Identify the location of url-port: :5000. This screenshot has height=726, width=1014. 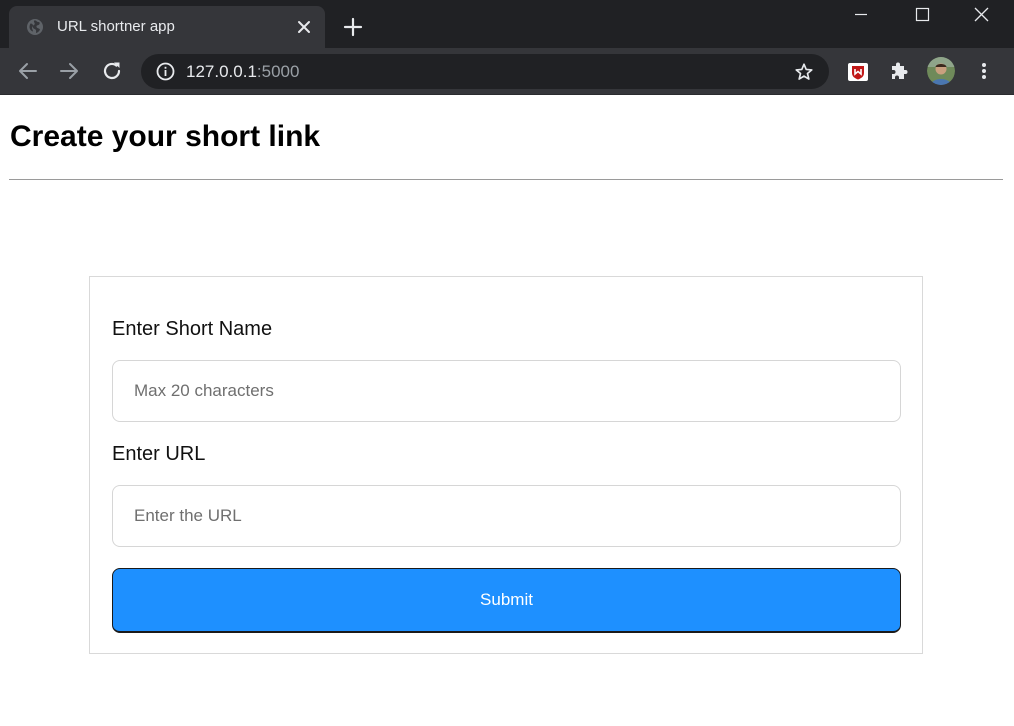
(278, 71).